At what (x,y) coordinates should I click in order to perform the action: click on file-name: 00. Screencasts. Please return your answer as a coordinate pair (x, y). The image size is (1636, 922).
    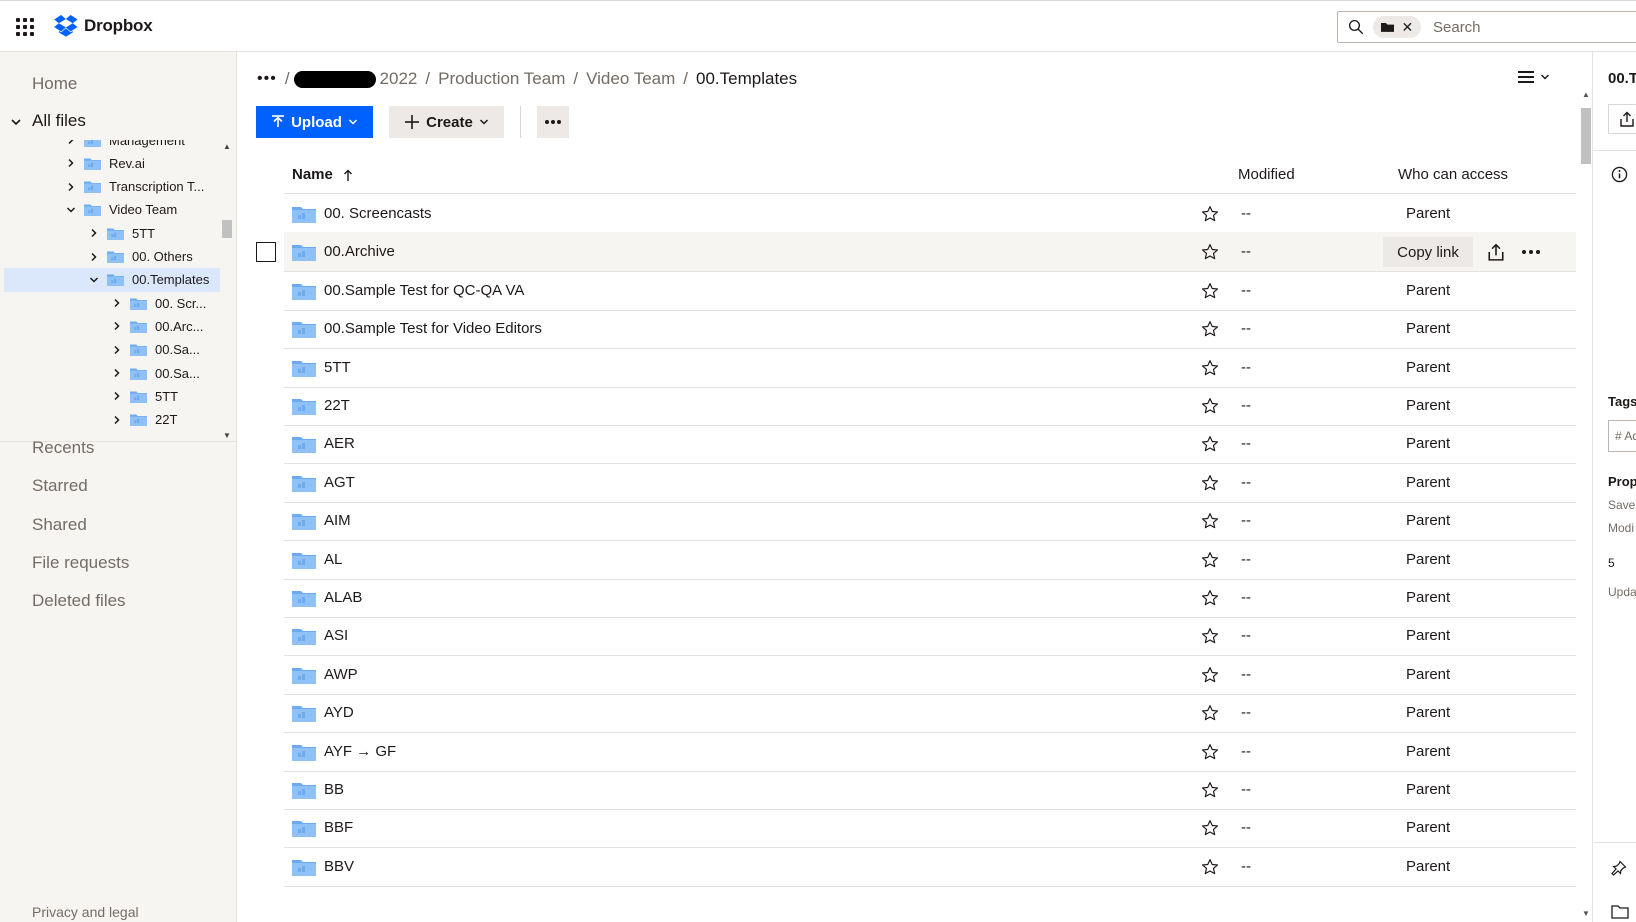
    Looking at the image, I should click on (378, 213).